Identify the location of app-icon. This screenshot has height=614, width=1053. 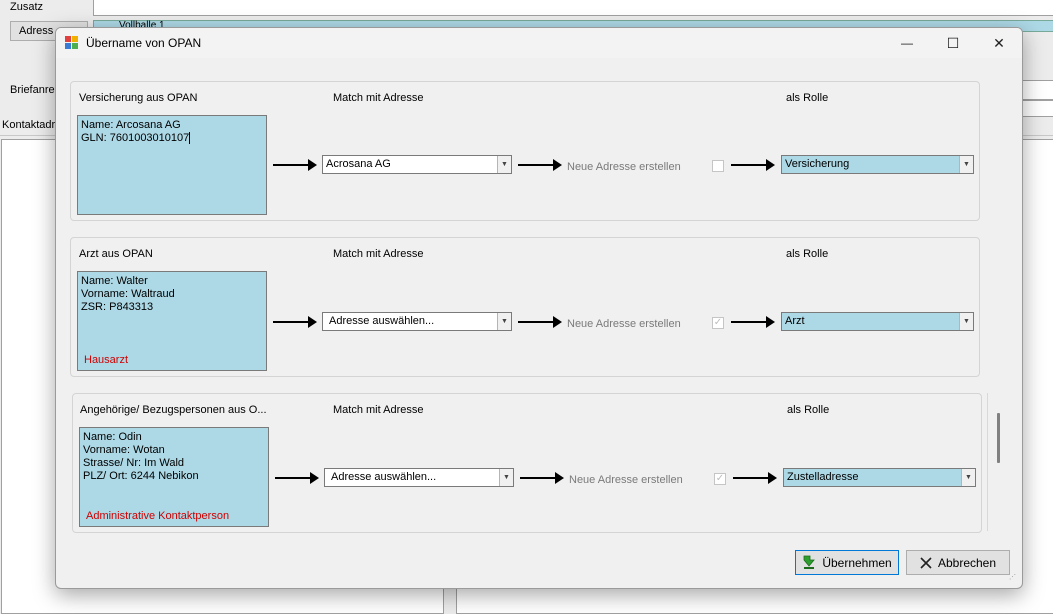
(71, 42).